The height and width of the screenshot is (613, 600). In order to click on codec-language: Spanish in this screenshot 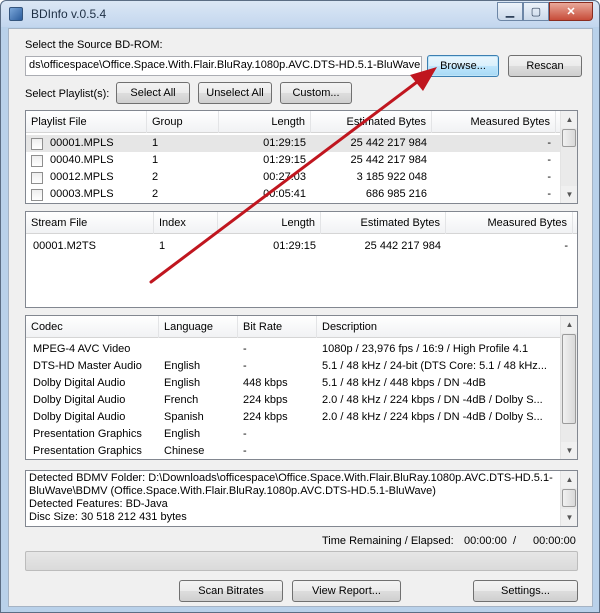, I will do `click(184, 417)`.